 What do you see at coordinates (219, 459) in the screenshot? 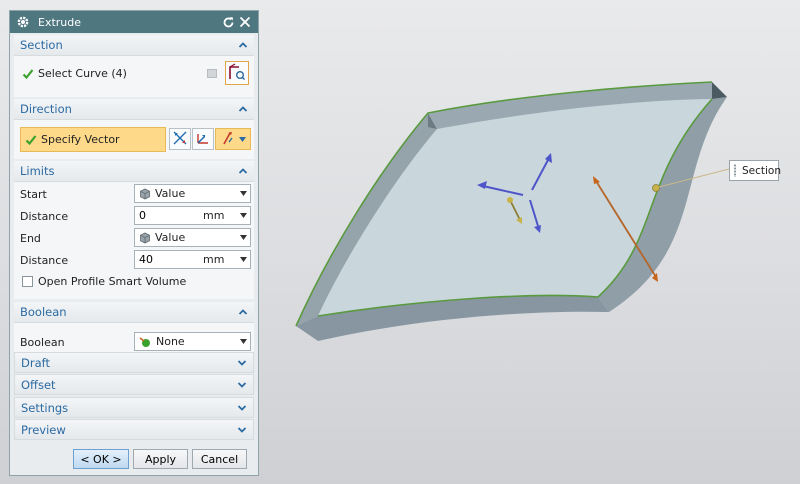
I see `cancel-button: Cancel` at bounding box center [219, 459].